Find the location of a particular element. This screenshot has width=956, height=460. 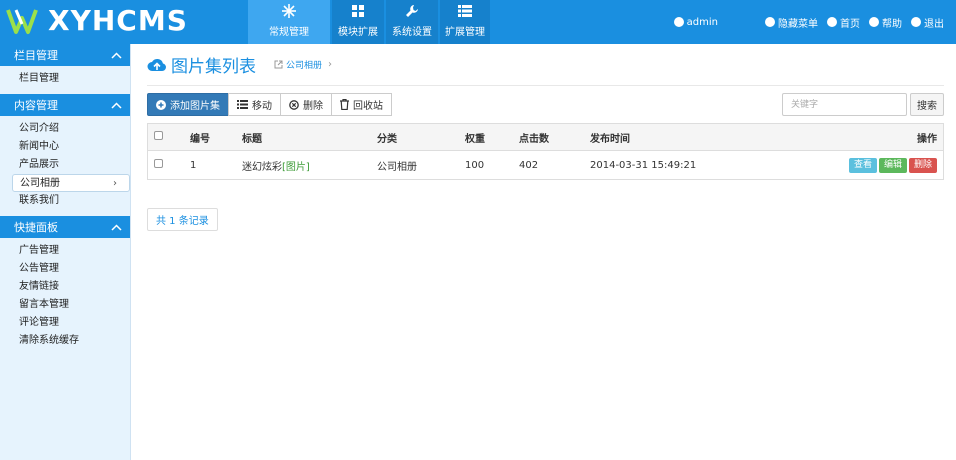

sidebar-item-products: 产品展示 is located at coordinates (65, 165).